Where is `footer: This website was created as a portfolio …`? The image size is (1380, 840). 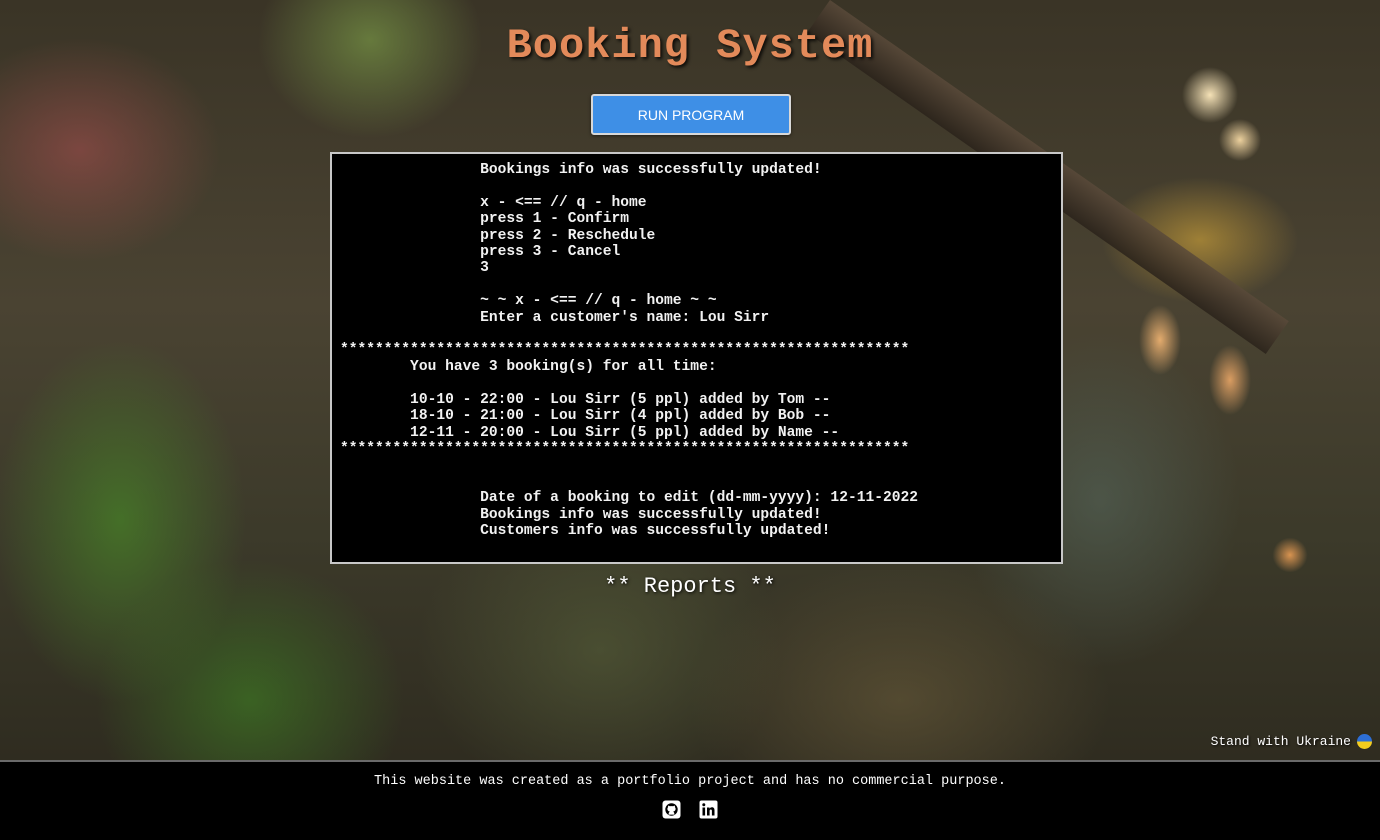 footer: This website was created as a portfolio … is located at coordinates (690, 800).